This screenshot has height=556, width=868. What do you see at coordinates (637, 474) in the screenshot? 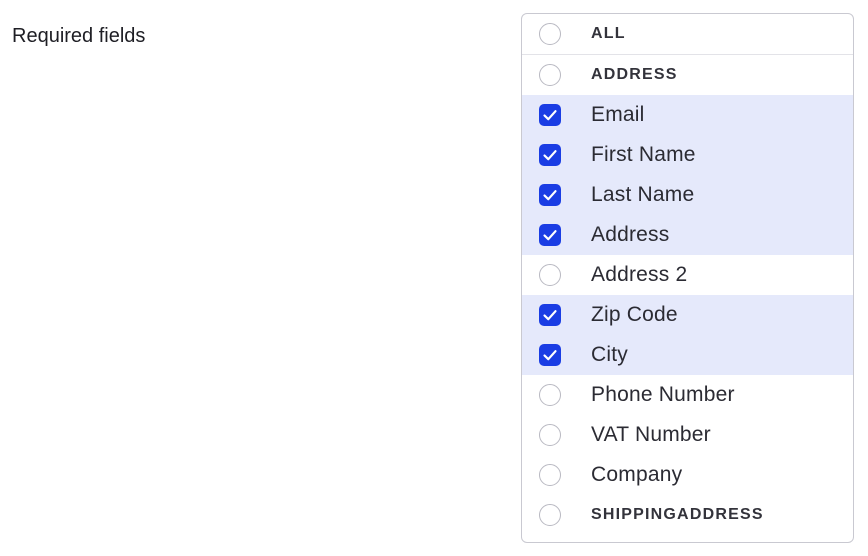
I see `option-label: Company` at bounding box center [637, 474].